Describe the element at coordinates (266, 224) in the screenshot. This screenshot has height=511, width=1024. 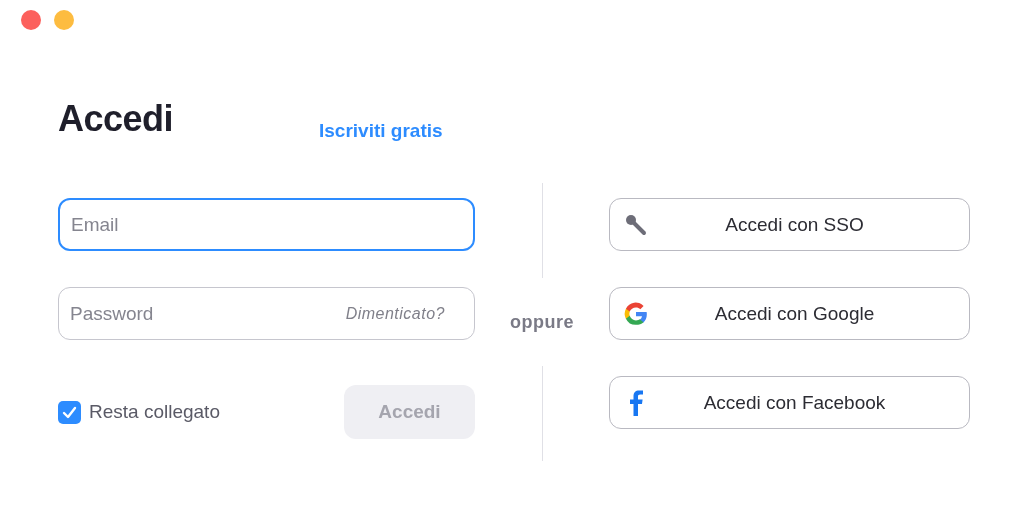
I see `email-field: Email` at that location.